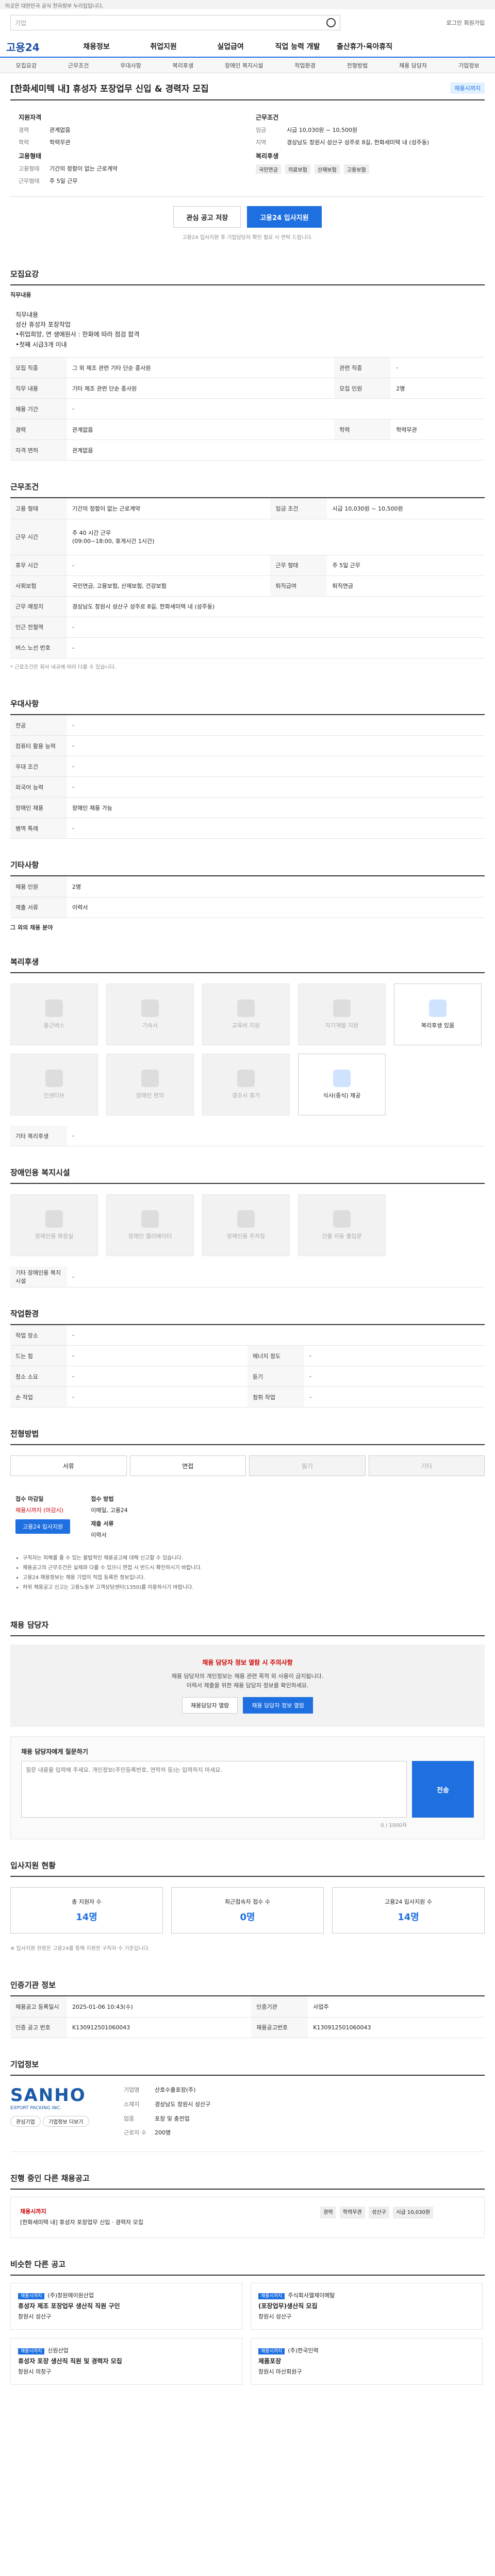 The width and height of the screenshot is (495, 2576). Describe the element at coordinates (280, 2007) in the screenshot. I see `cell-header: 인증기관` at that location.